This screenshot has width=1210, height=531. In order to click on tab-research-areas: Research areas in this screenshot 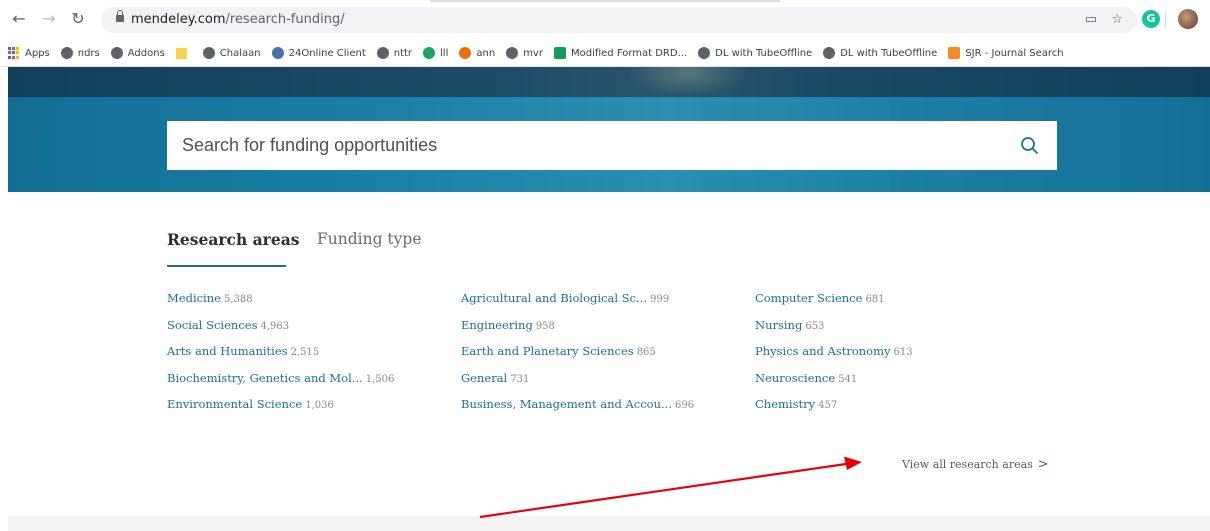, I will do `click(233, 239)`.